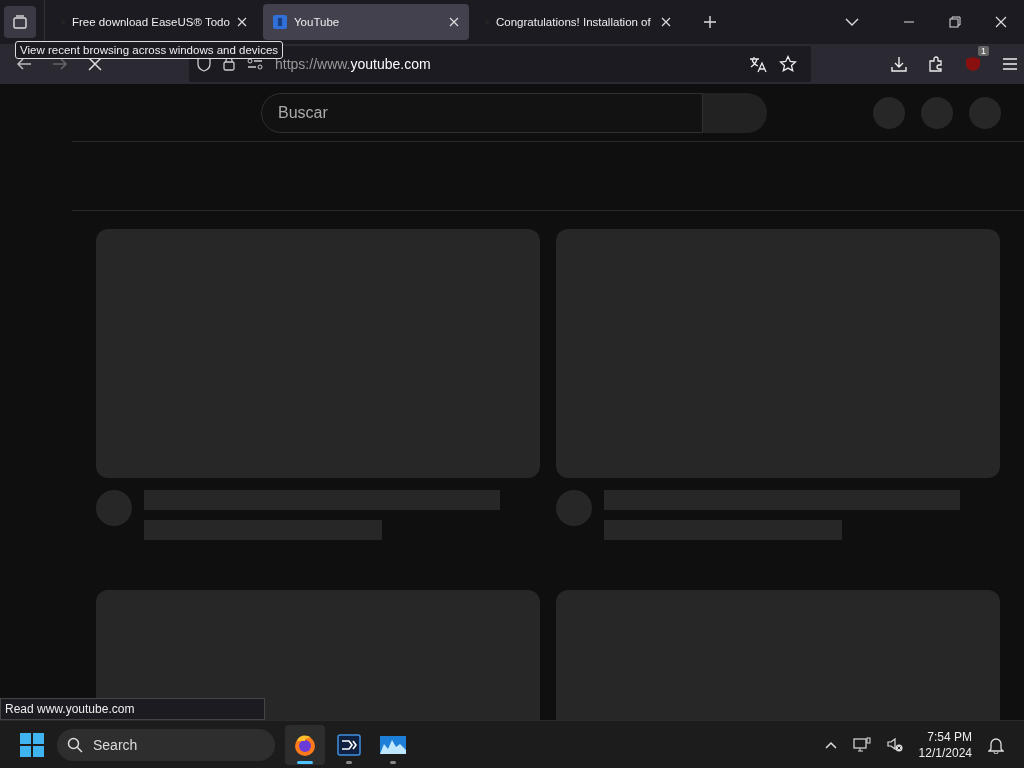 Image resolution: width=1024 pixels, height=768 pixels. What do you see at coordinates (229, 64) in the screenshot?
I see `lock-icon` at bounding box center [229, 64].